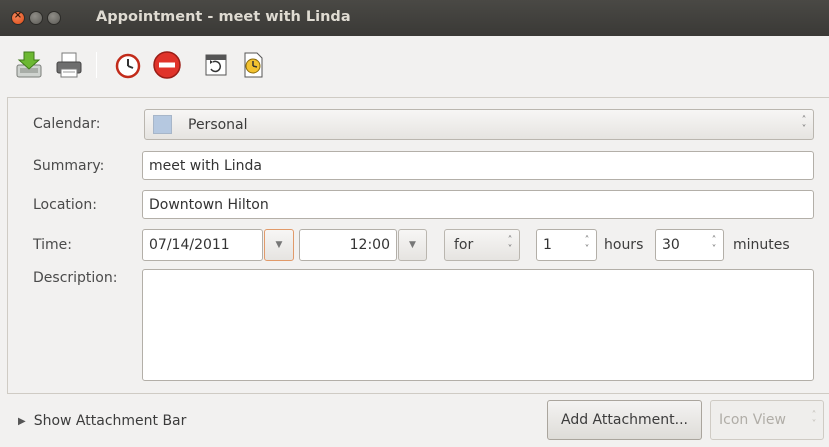 This screenshot has width=829, height=447. Describe the element at coordinates (54, 18) in the screenshot. I see `maximize-window-button` at that location.